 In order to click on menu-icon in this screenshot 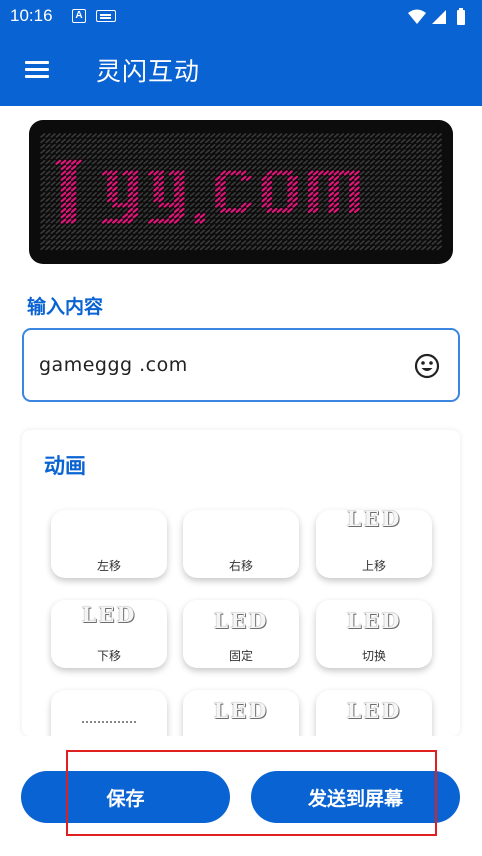, I will do `click(37, 70)`.